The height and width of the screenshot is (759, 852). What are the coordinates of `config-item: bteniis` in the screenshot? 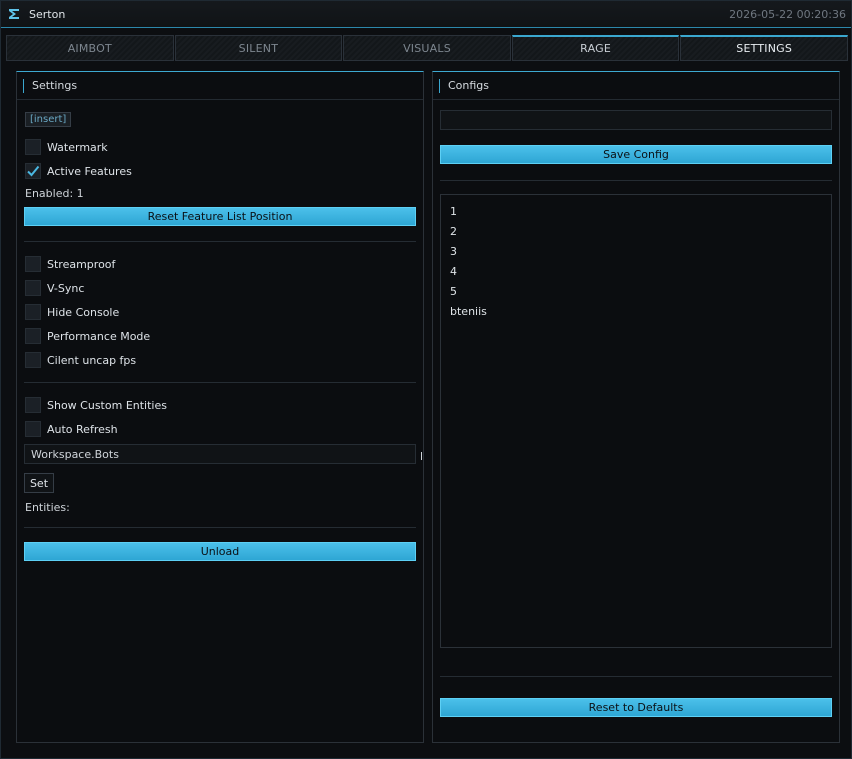 It's located at (636, 315).